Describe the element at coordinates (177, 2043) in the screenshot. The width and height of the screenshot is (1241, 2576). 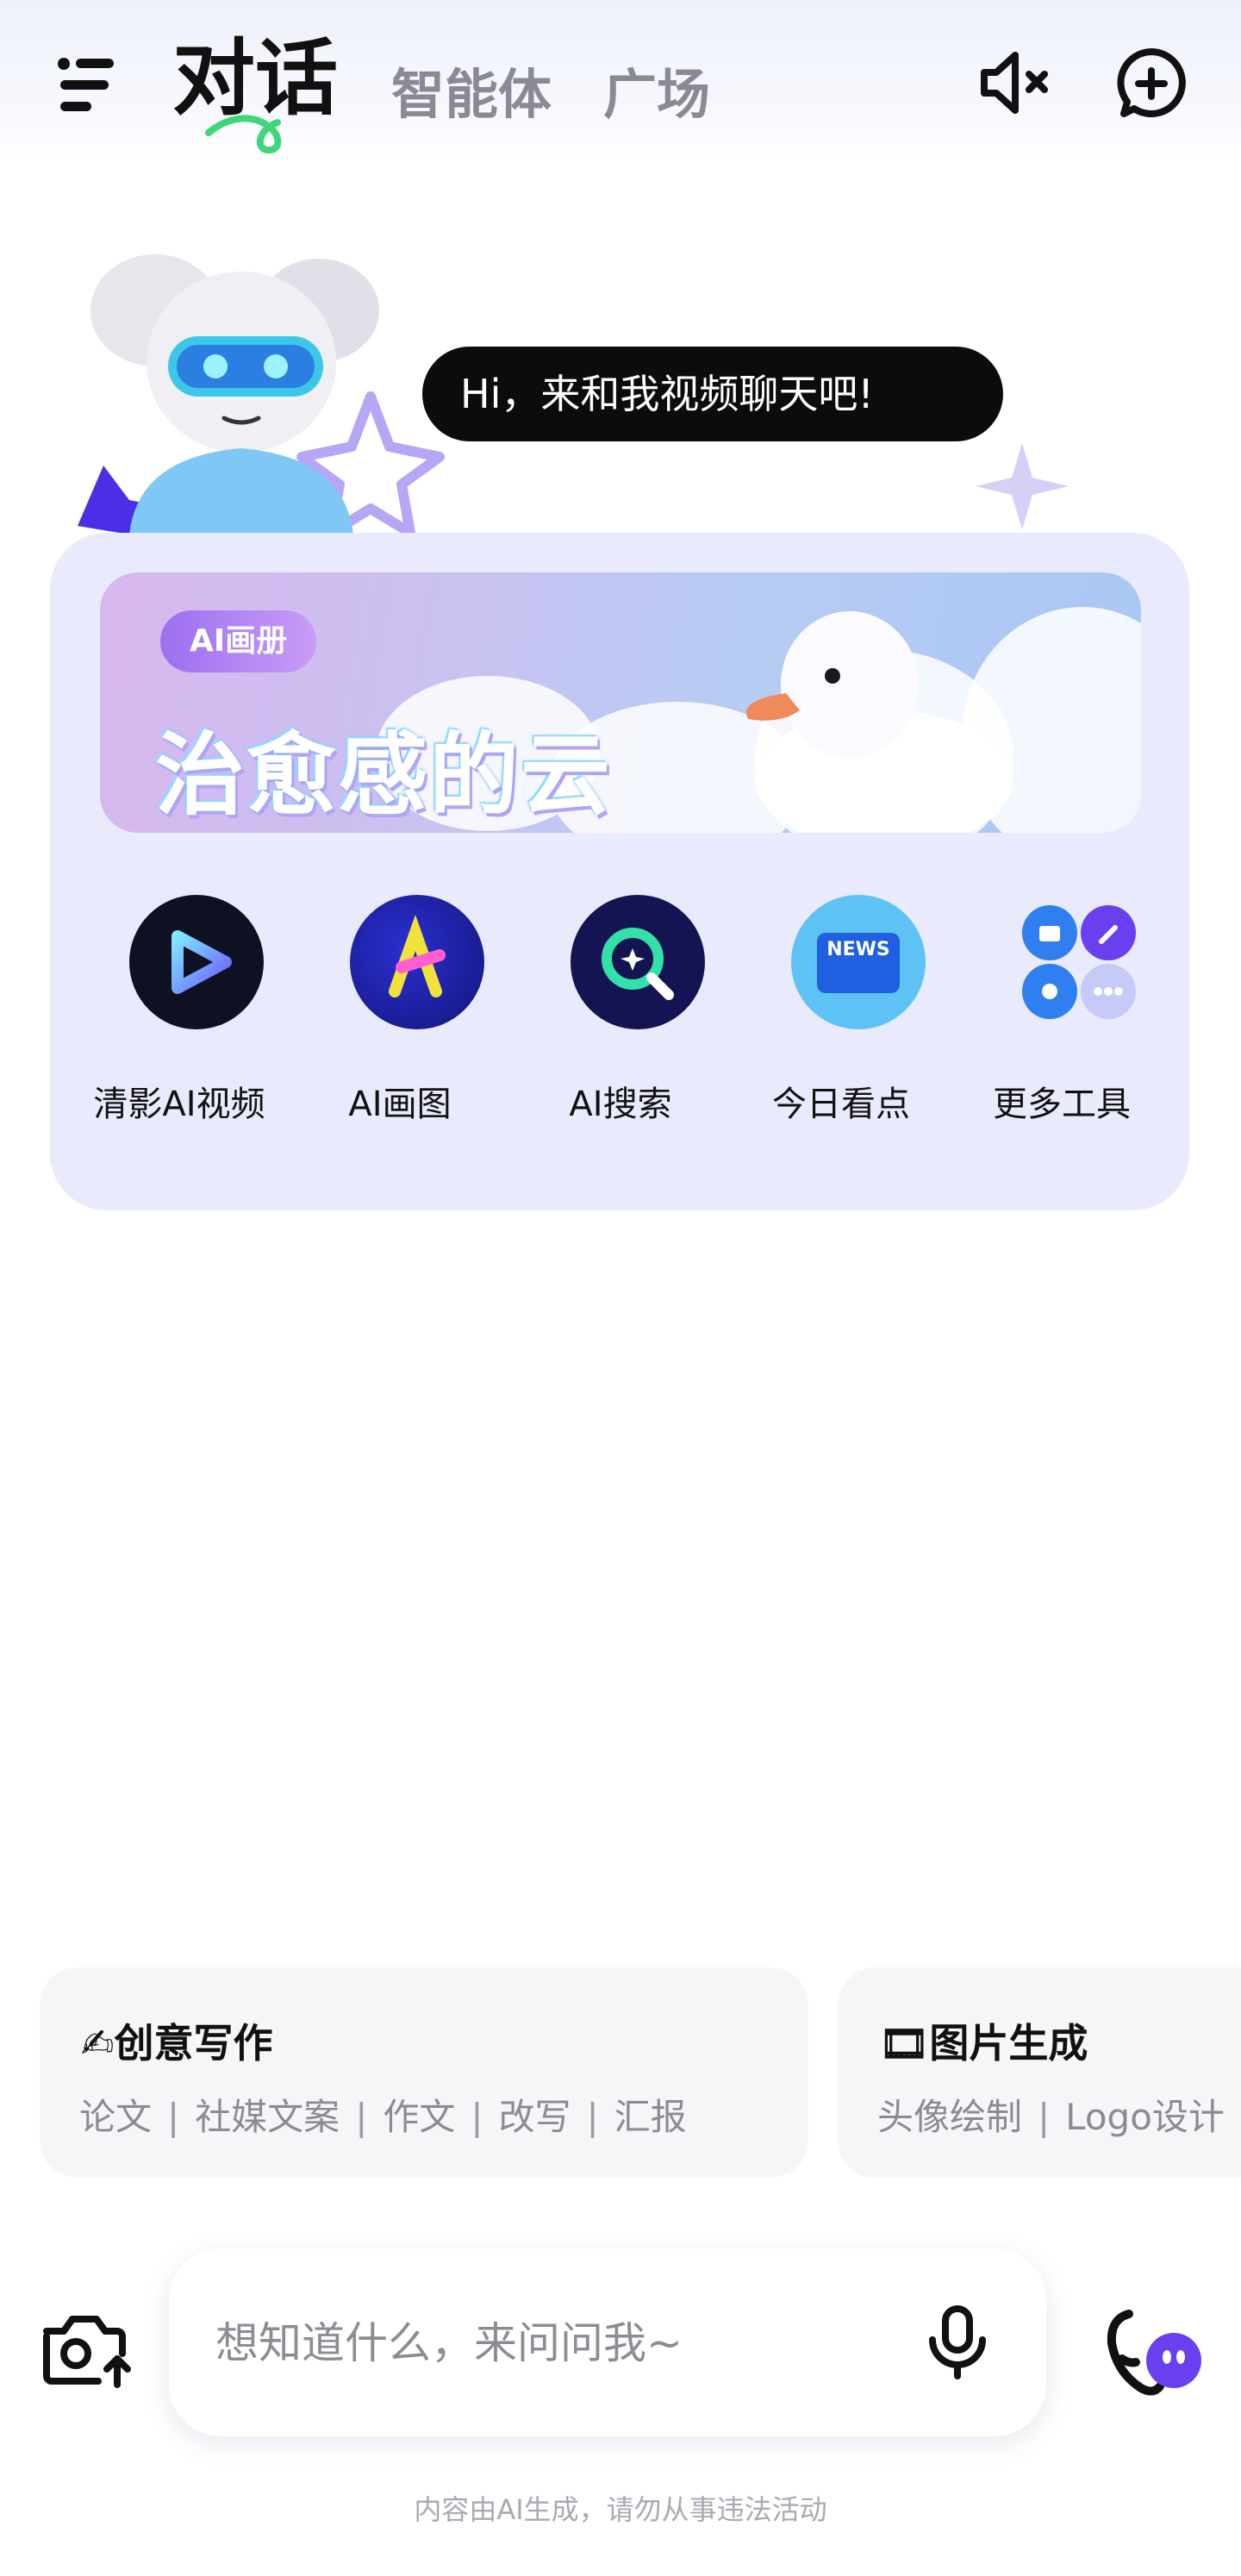
I see `suggestion-title: ✍创意写作` at that location.